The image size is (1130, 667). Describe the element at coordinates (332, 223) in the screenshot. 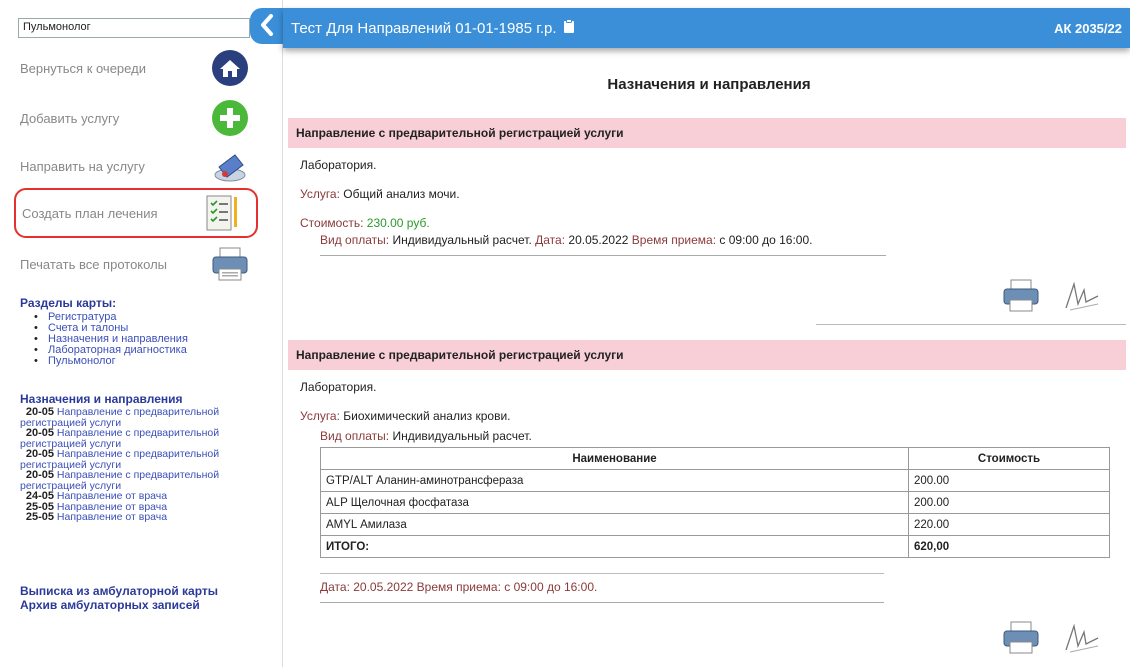

I see `cost-label: Стоимость:` at that location.